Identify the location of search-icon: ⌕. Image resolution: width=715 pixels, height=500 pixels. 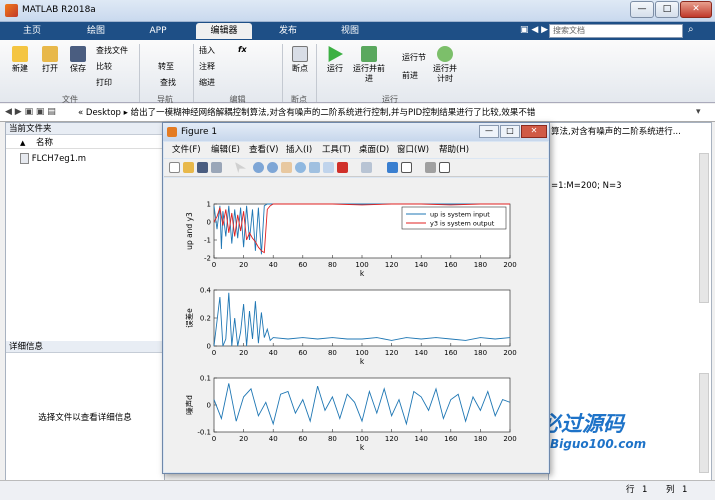
(691, 29).